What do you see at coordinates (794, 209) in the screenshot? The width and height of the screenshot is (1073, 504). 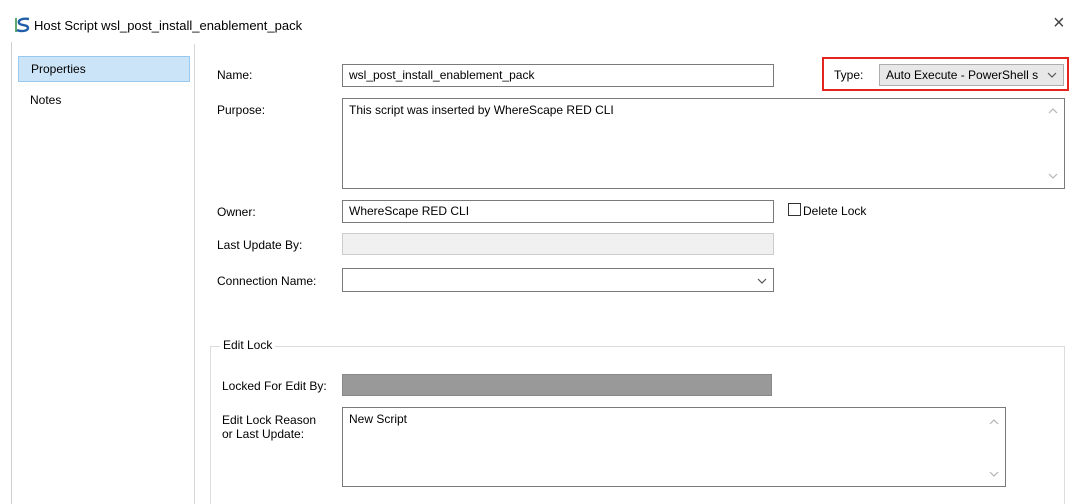 I see `delete-lock-checkbox` at bounding box center [794, 209].